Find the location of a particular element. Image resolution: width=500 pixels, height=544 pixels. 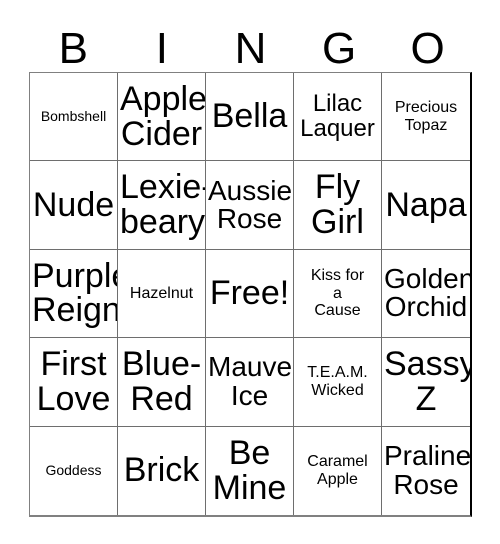

bingo-cell-label: First Love is located at coordinates (73, 381).